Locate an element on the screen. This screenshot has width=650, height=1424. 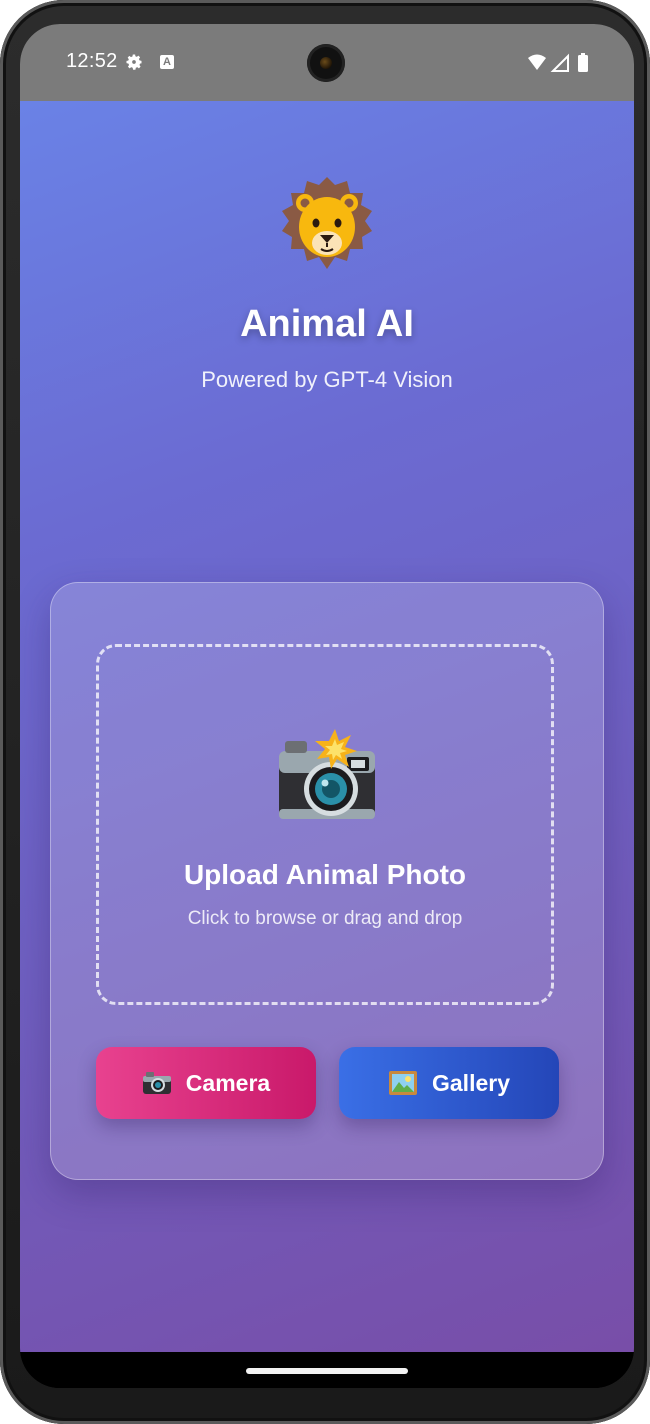
gallery-button-label: Gallery is located at coordinates (471, 1082).